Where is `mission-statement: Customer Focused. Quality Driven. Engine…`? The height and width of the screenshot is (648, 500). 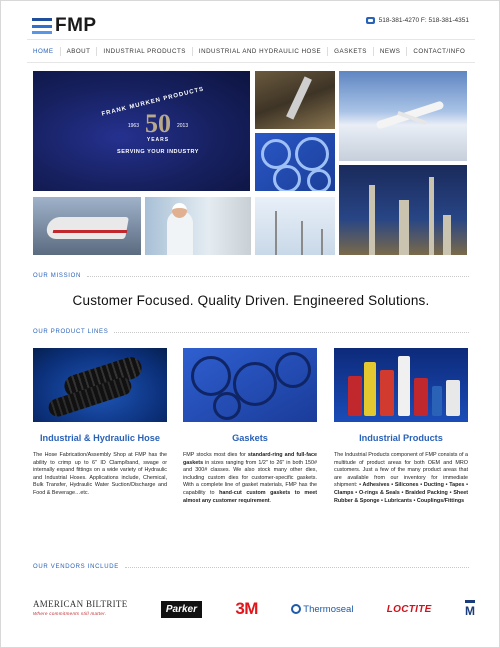 mission-statement: Customer Focused. Quality Driven. Engine… is located at coordinates (251, 300).